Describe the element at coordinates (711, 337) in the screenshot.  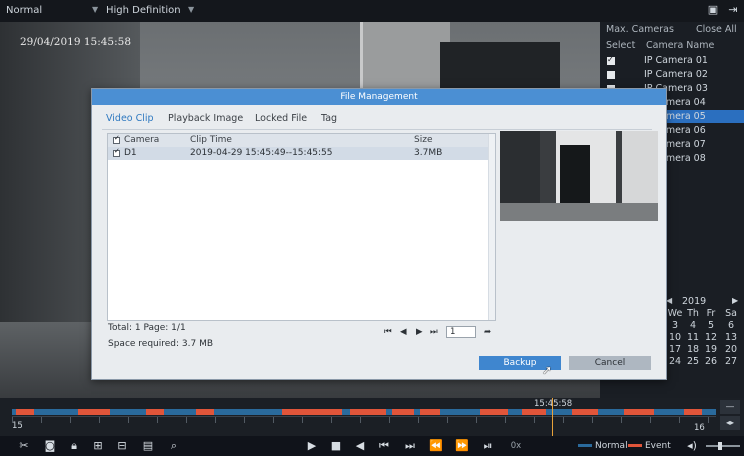
I see `calendar-day: 12` at that location.